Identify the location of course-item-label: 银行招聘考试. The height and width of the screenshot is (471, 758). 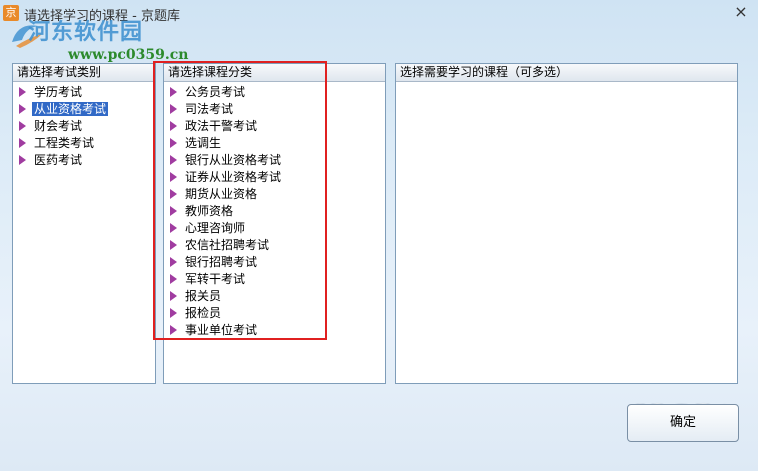
(221, 262).